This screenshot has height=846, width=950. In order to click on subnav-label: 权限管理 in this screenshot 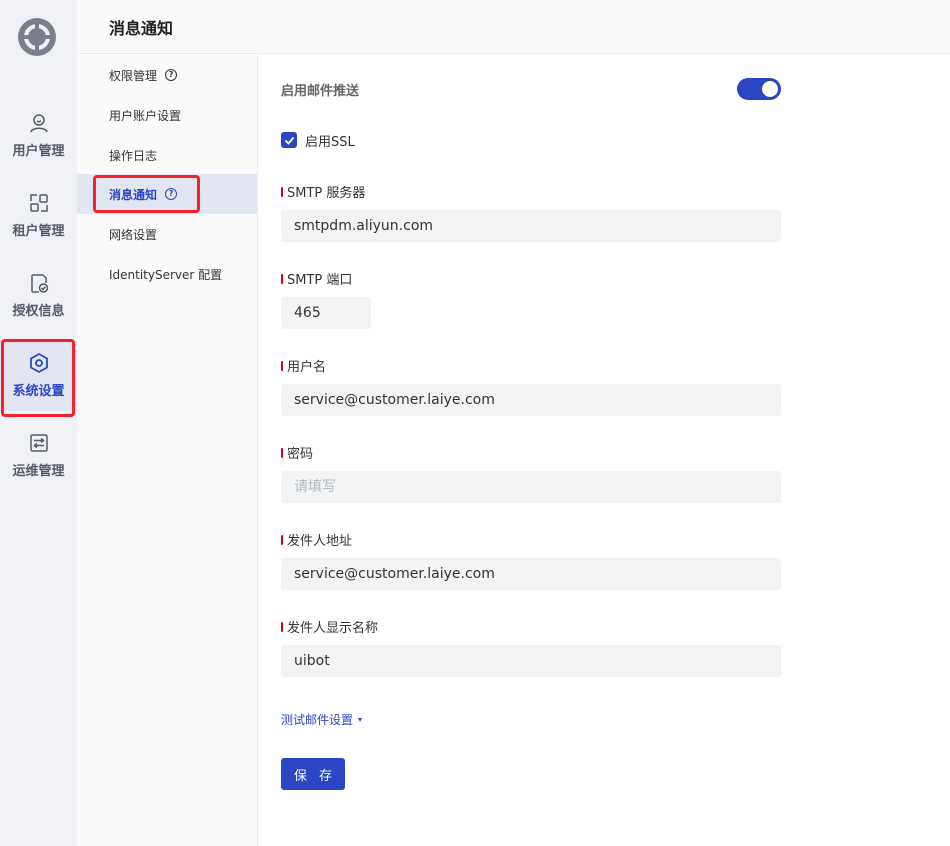, I will do `click(133, 75)`.